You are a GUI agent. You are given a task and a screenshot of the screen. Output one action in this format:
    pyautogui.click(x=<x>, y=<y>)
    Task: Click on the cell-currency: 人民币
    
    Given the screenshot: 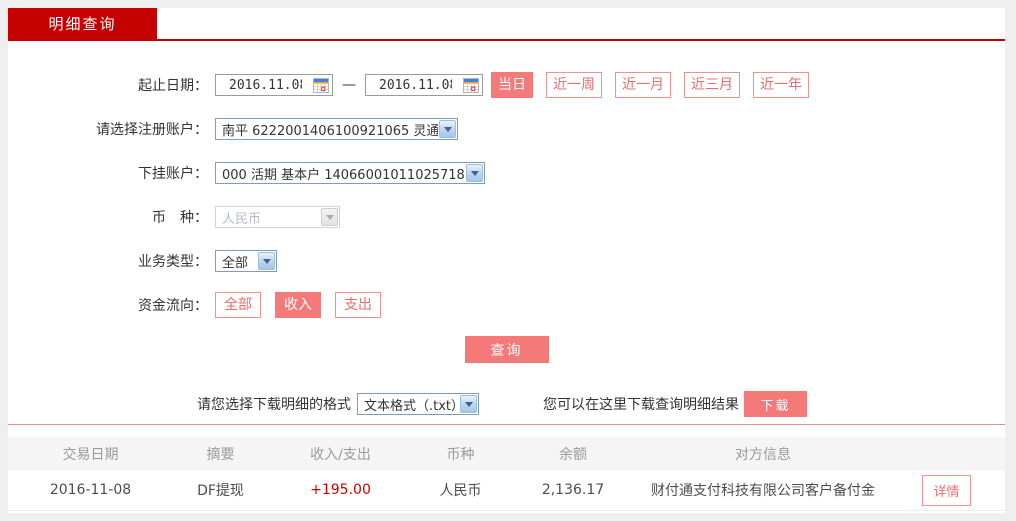 What is the action you would take?
    pyautogui.click(x=460, y=491)
    